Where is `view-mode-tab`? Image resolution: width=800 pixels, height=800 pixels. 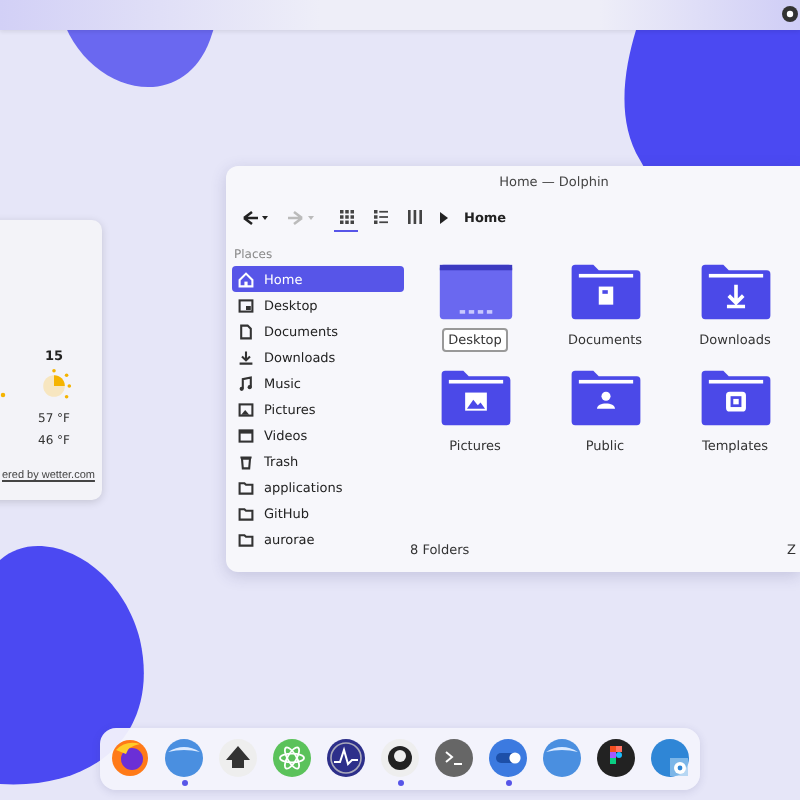
view-mode-tab is located at coordinates (346, 218).